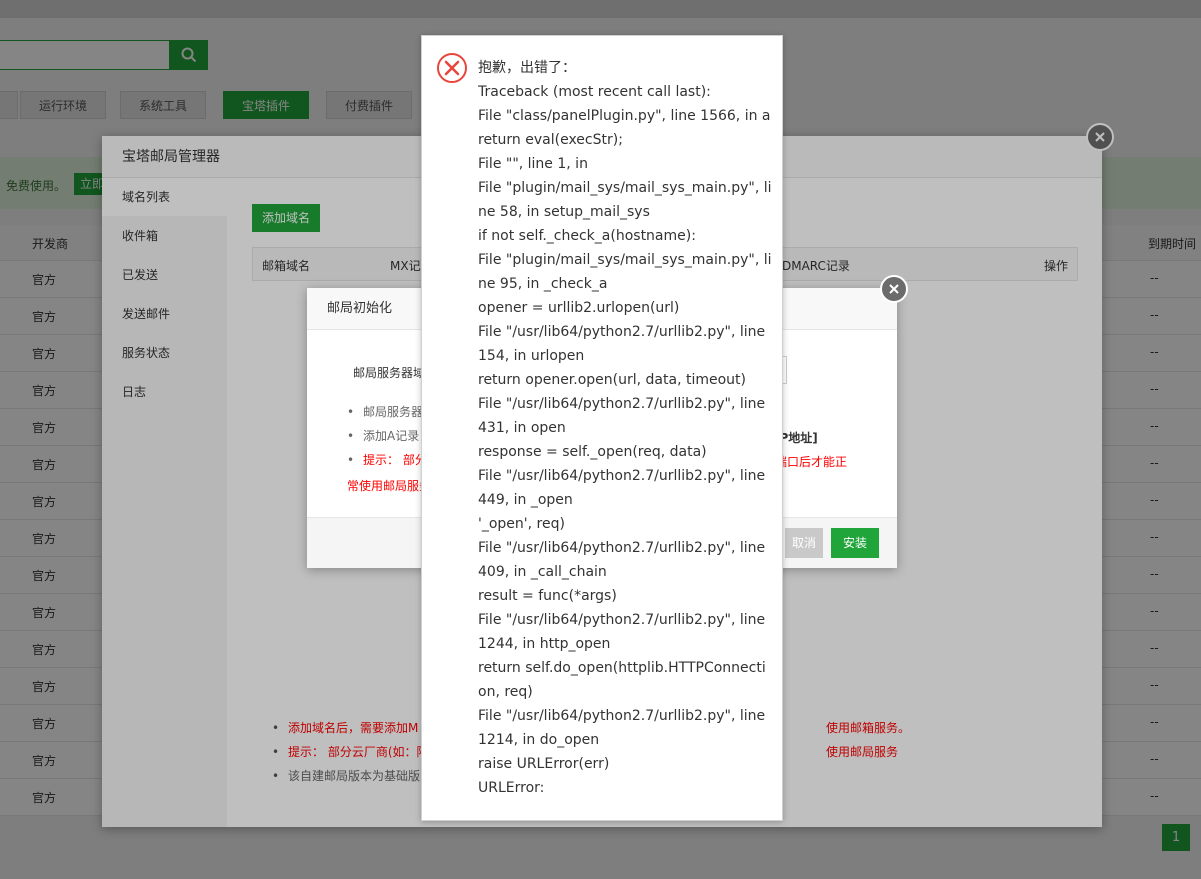 The image size is (1201, 879). Describe the element at coordinates (511, 788) in the screenshot. I see `traceback-line: URLError:` at that location.